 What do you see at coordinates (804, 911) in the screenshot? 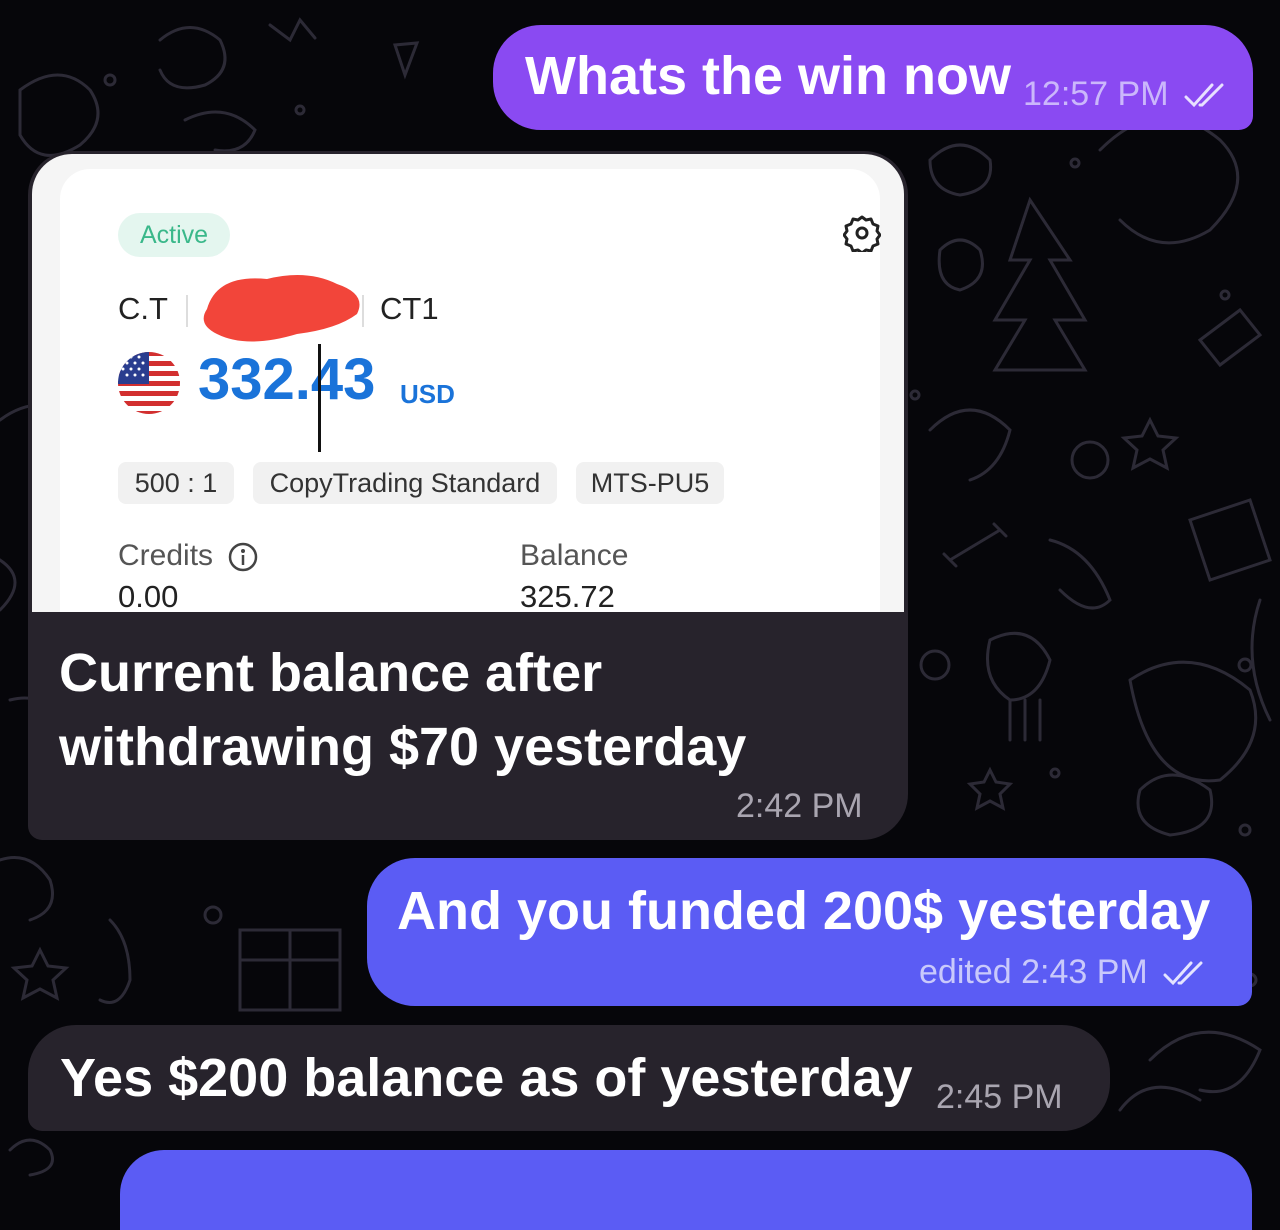
I see `message-text: And you funded 200$ yesterday` at bounding box center [804, 911].